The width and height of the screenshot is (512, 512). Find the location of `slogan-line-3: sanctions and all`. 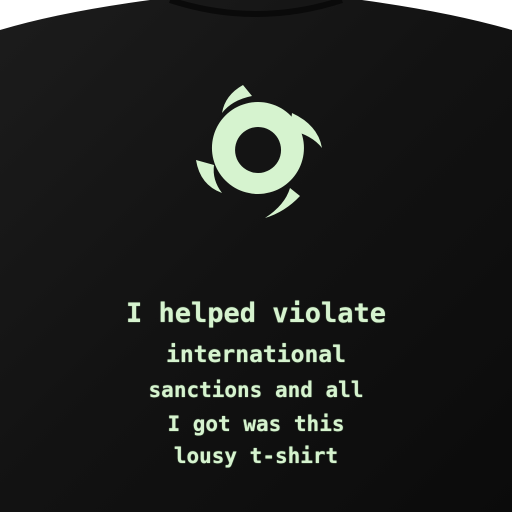

slogan-line-3: sanctions and all is located at coordinates (256, 390).